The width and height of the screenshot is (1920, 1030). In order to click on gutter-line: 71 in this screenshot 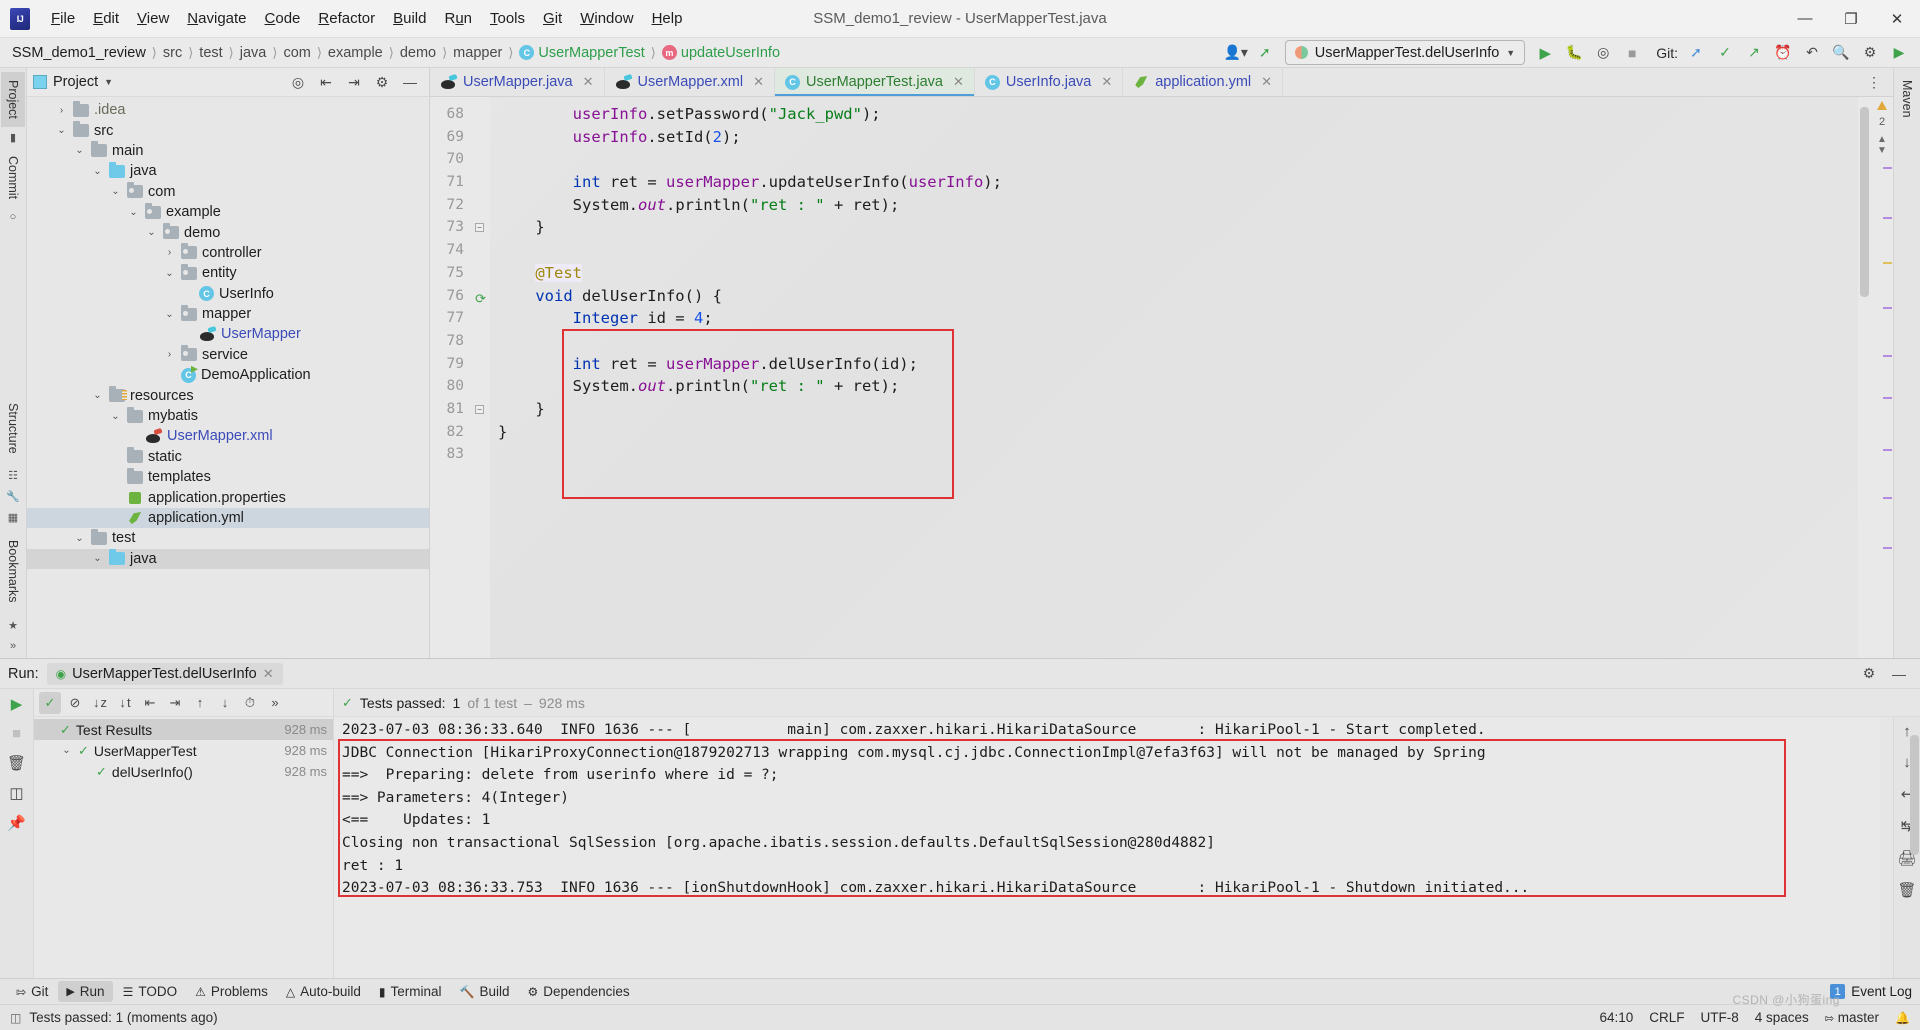, I will do `click(460, 182)`.